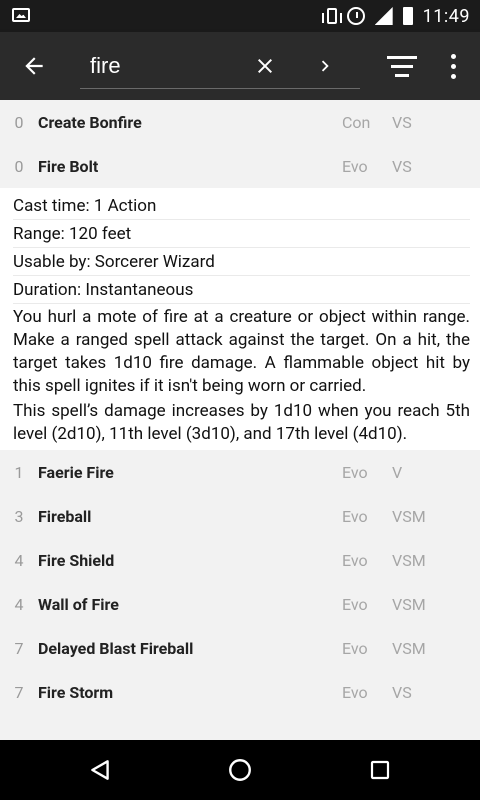  Describe the element at coordinates (76, 472) in the screenshot. I see `spell-name: Faerie Fire` at that location.